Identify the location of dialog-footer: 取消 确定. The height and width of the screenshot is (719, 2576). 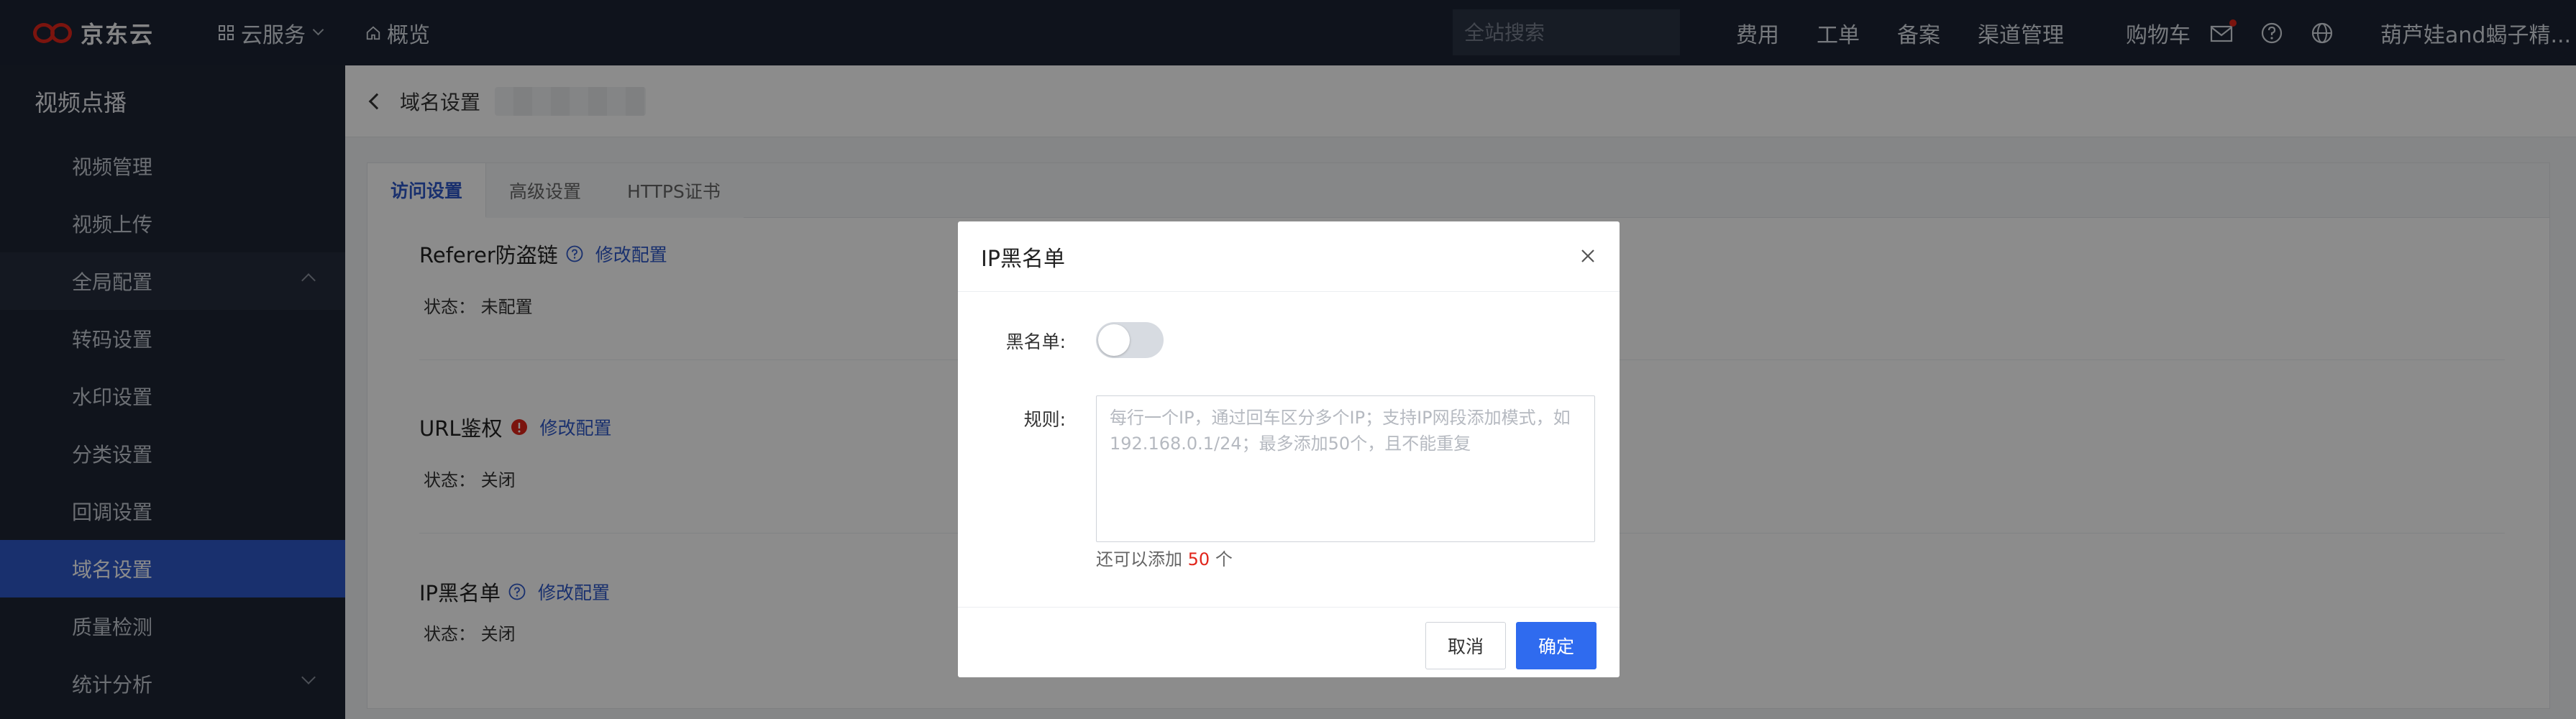
(1289, 642).